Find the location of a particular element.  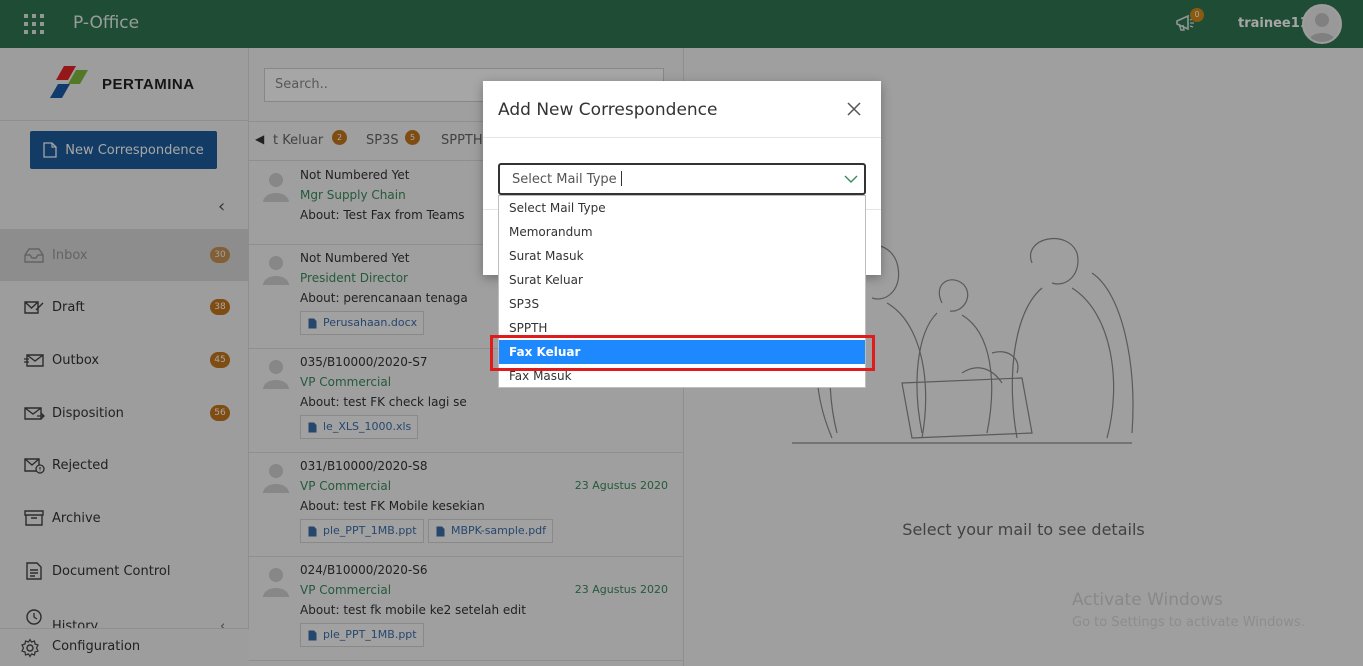

option-sp3s: SP3S is located at coordinates (682, 304).